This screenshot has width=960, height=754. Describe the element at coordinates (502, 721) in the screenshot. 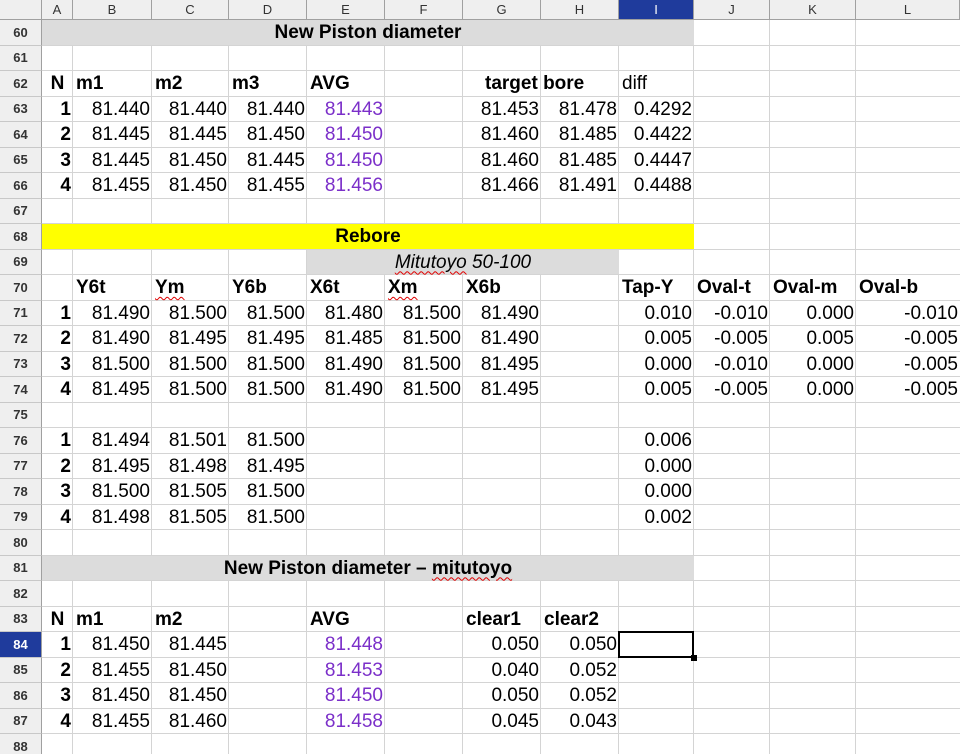

I see `value-cell: 0.045` at that location.